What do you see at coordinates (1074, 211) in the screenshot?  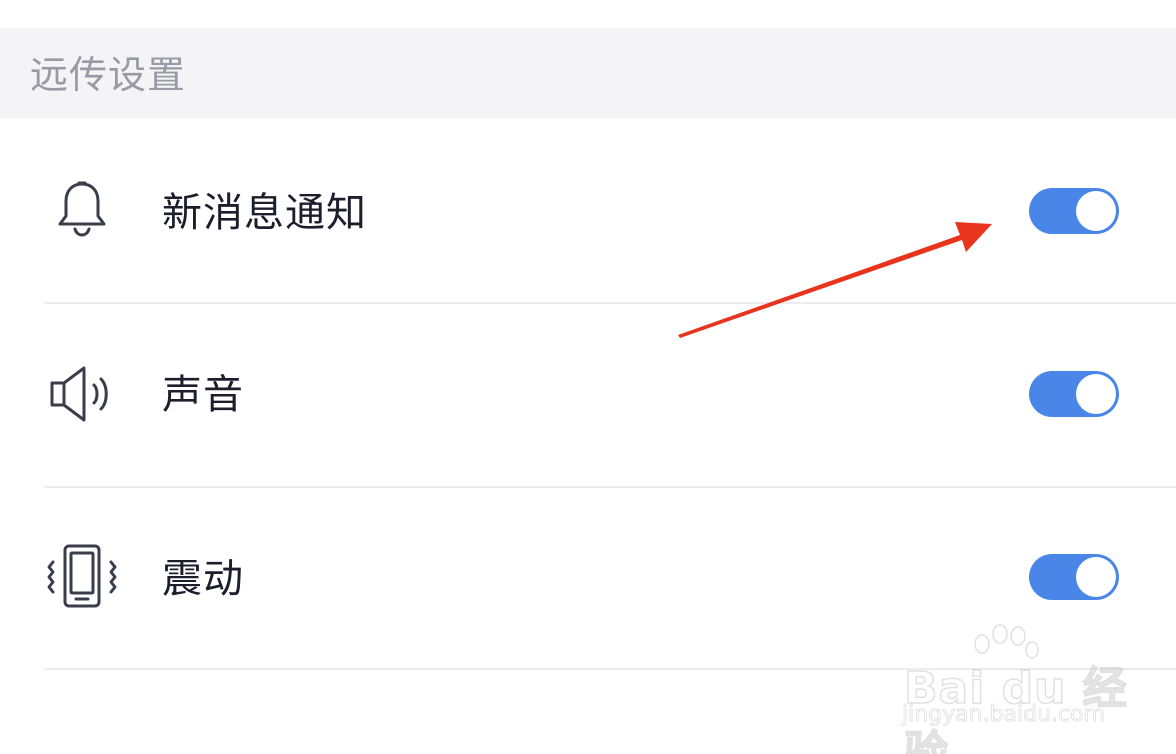 I see `new-message-notification-toggle` at bounding box center [1074, 211].